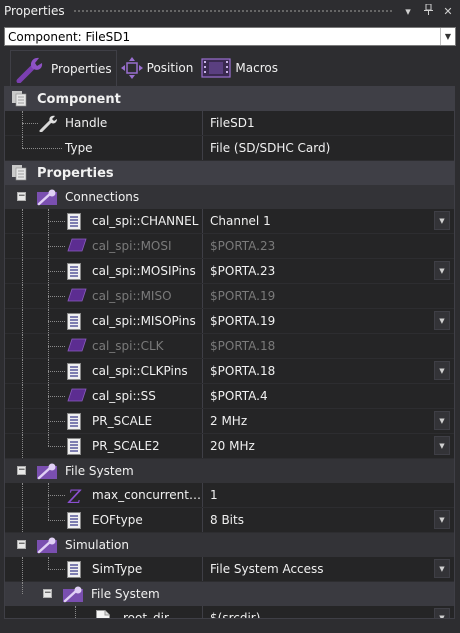 The image size is (460, 633). What do you see at coordinates (256, 68) in the screenshot?
I see `tab-macros-label: Macros` at bounding box center [256, 68].